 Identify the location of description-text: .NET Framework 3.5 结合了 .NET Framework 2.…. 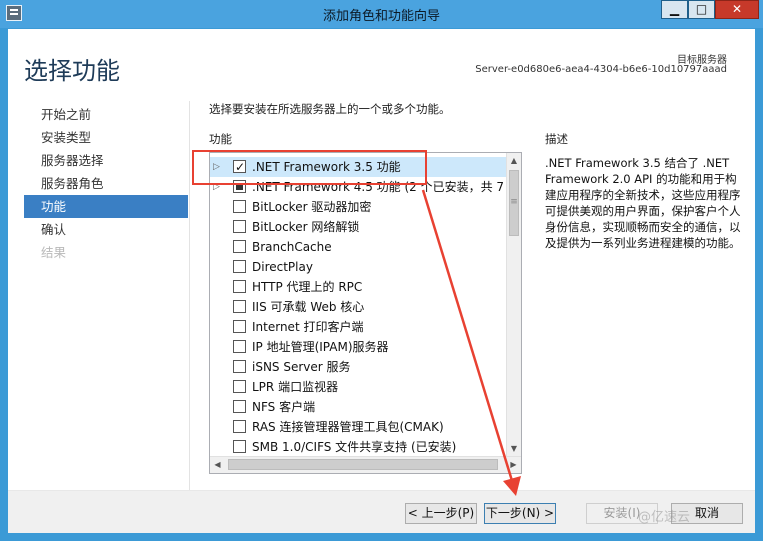
(643, 203).